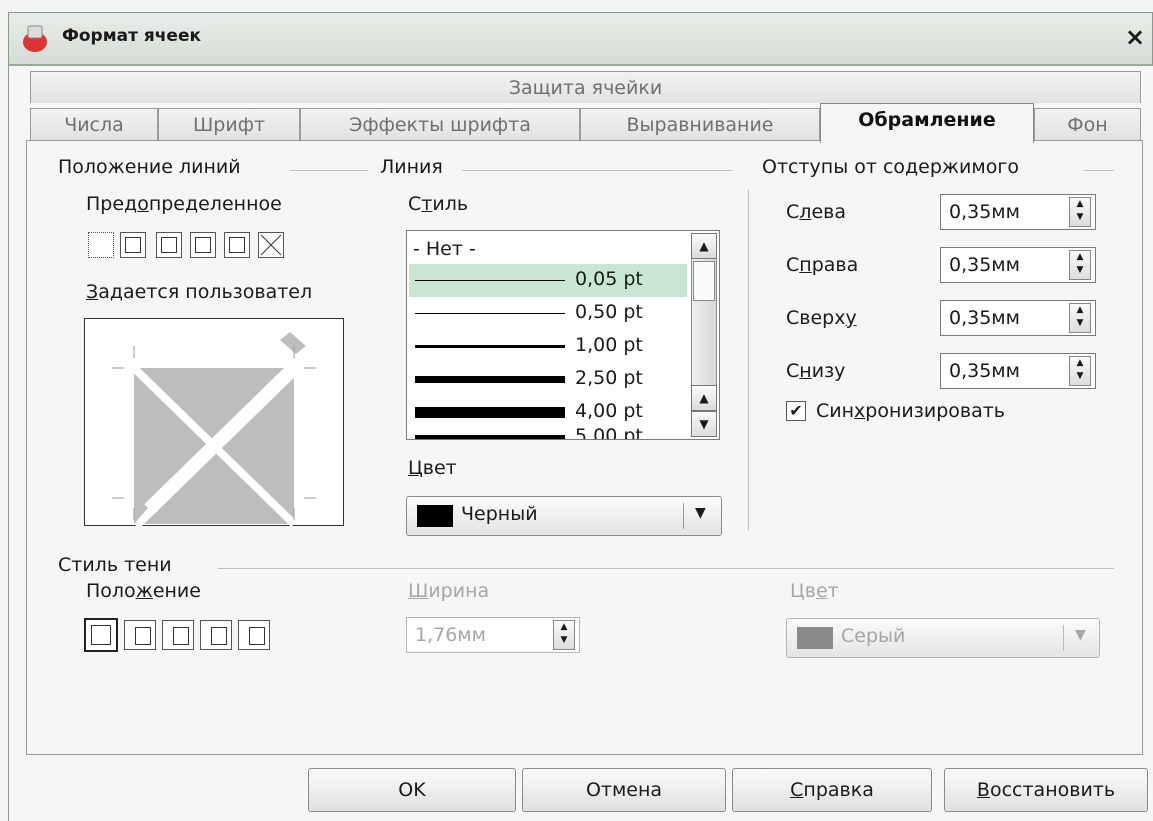  I want to click on scroll-thumb, so click(704, 281).